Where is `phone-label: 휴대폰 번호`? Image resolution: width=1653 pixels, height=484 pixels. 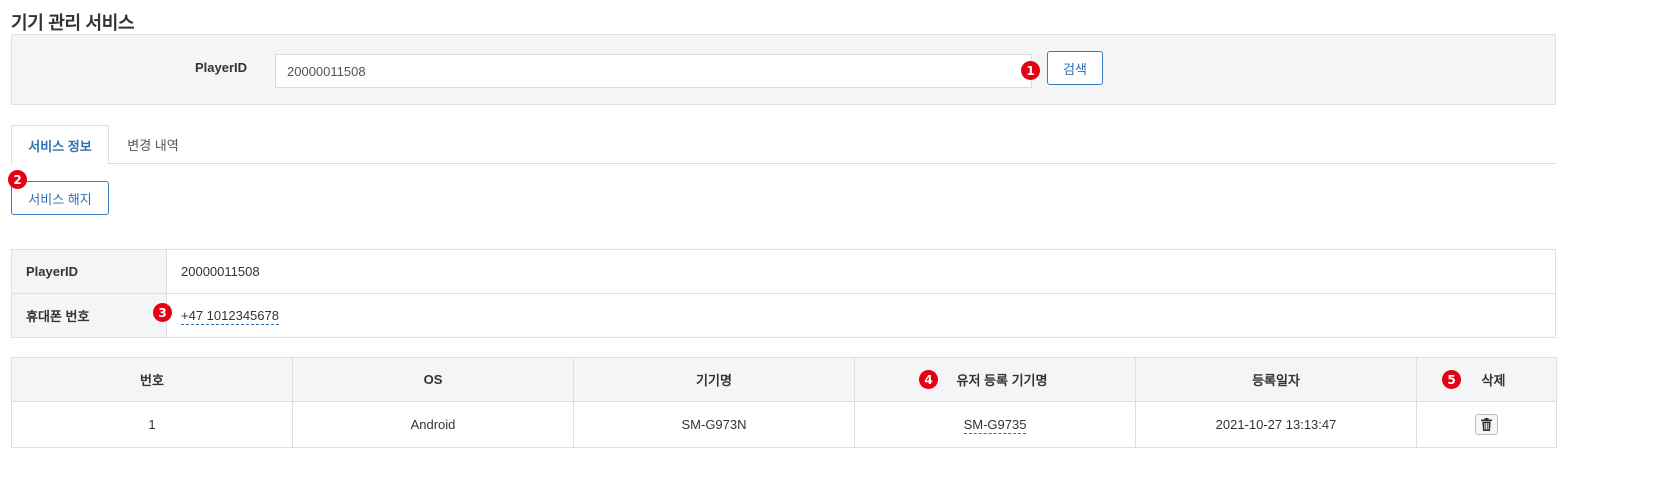
phone-label: 휴대폰 번호 is located at coordinates (89, 315).